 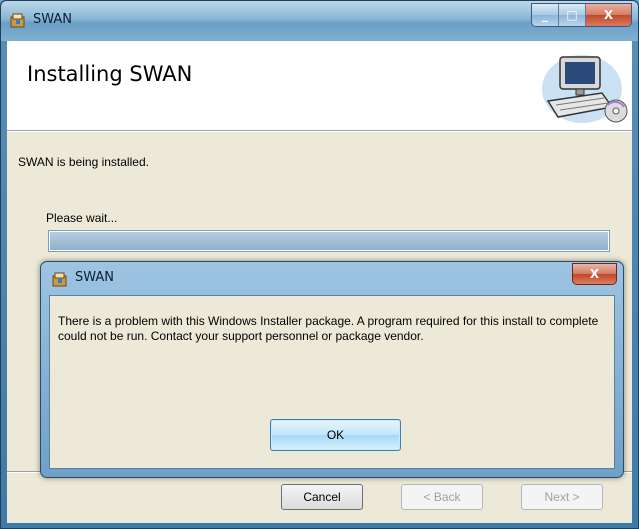 I want to click on installer-window-title: SWAN, so click(x=53, y=19).